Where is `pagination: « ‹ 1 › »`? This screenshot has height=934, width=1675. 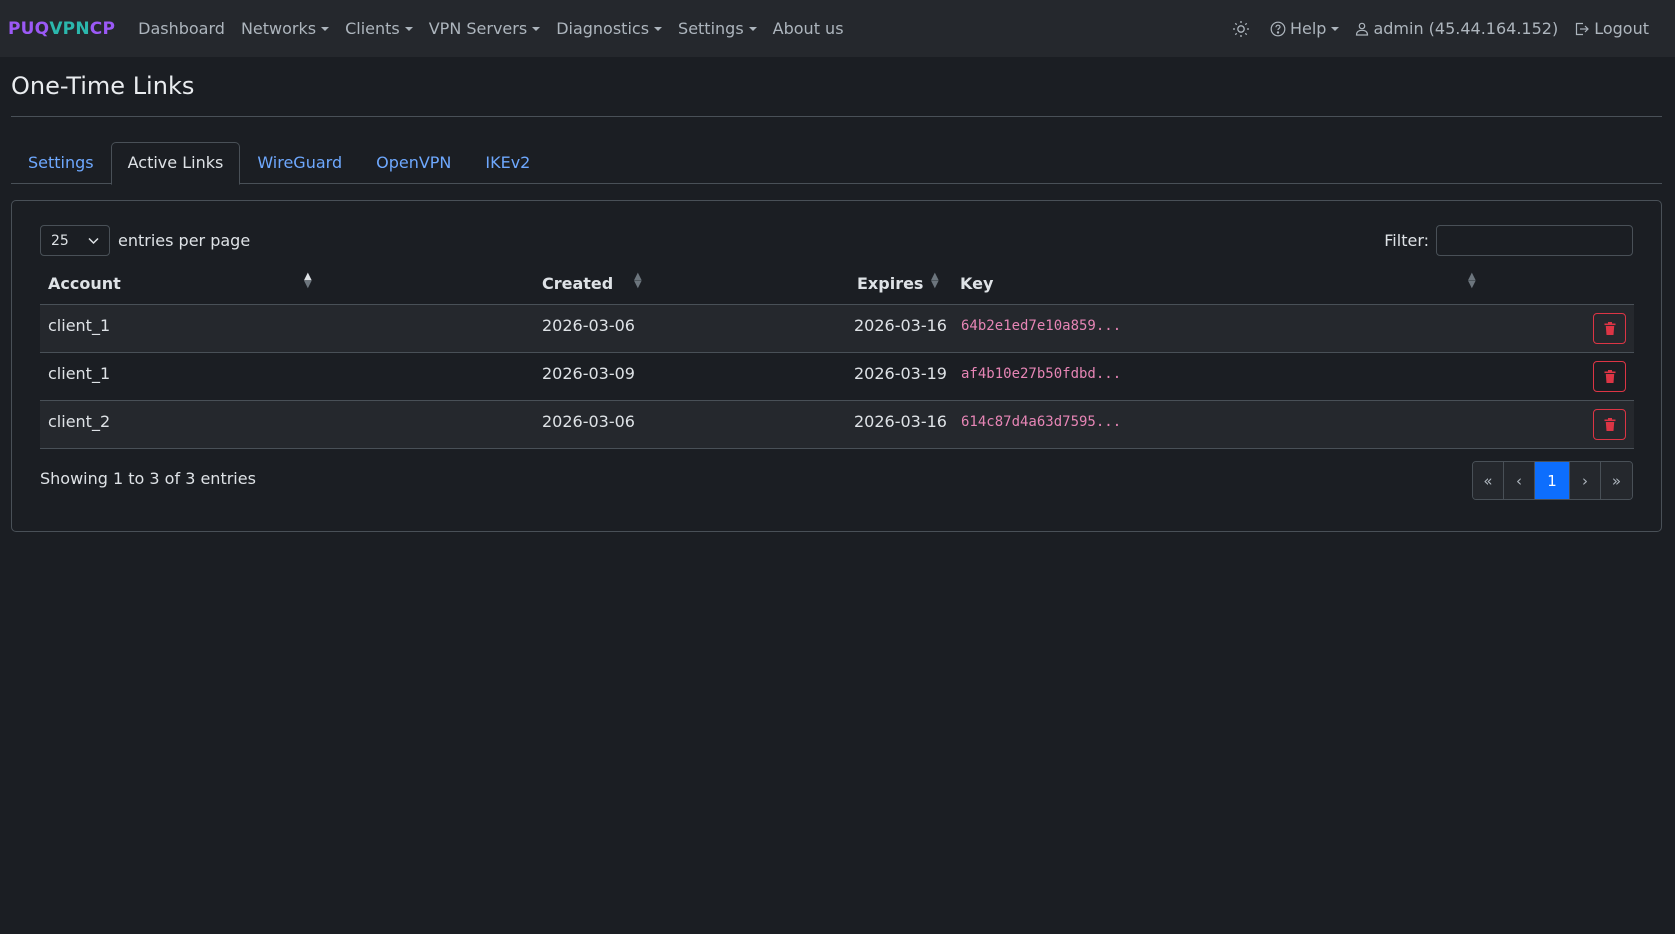 pagination: « ‹ 1 › » is located at coordinates (1552, 480).